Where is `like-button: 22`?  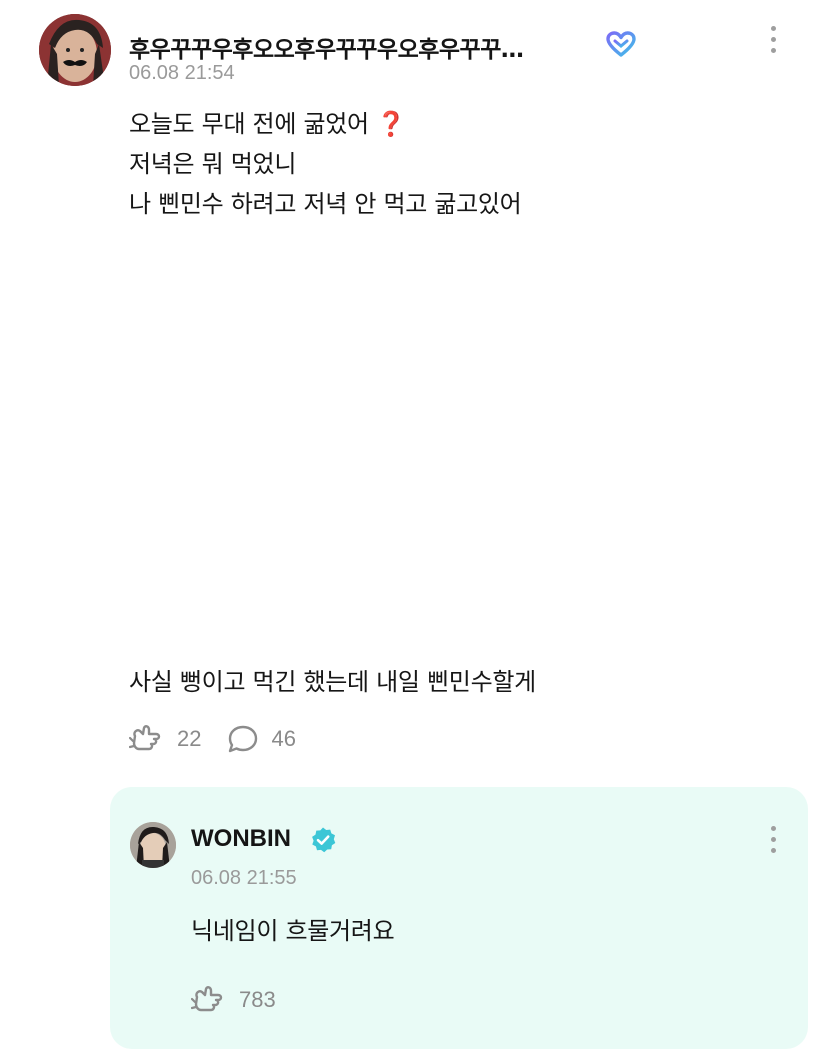
like-button: 22 is located at coordinates (165, 739).